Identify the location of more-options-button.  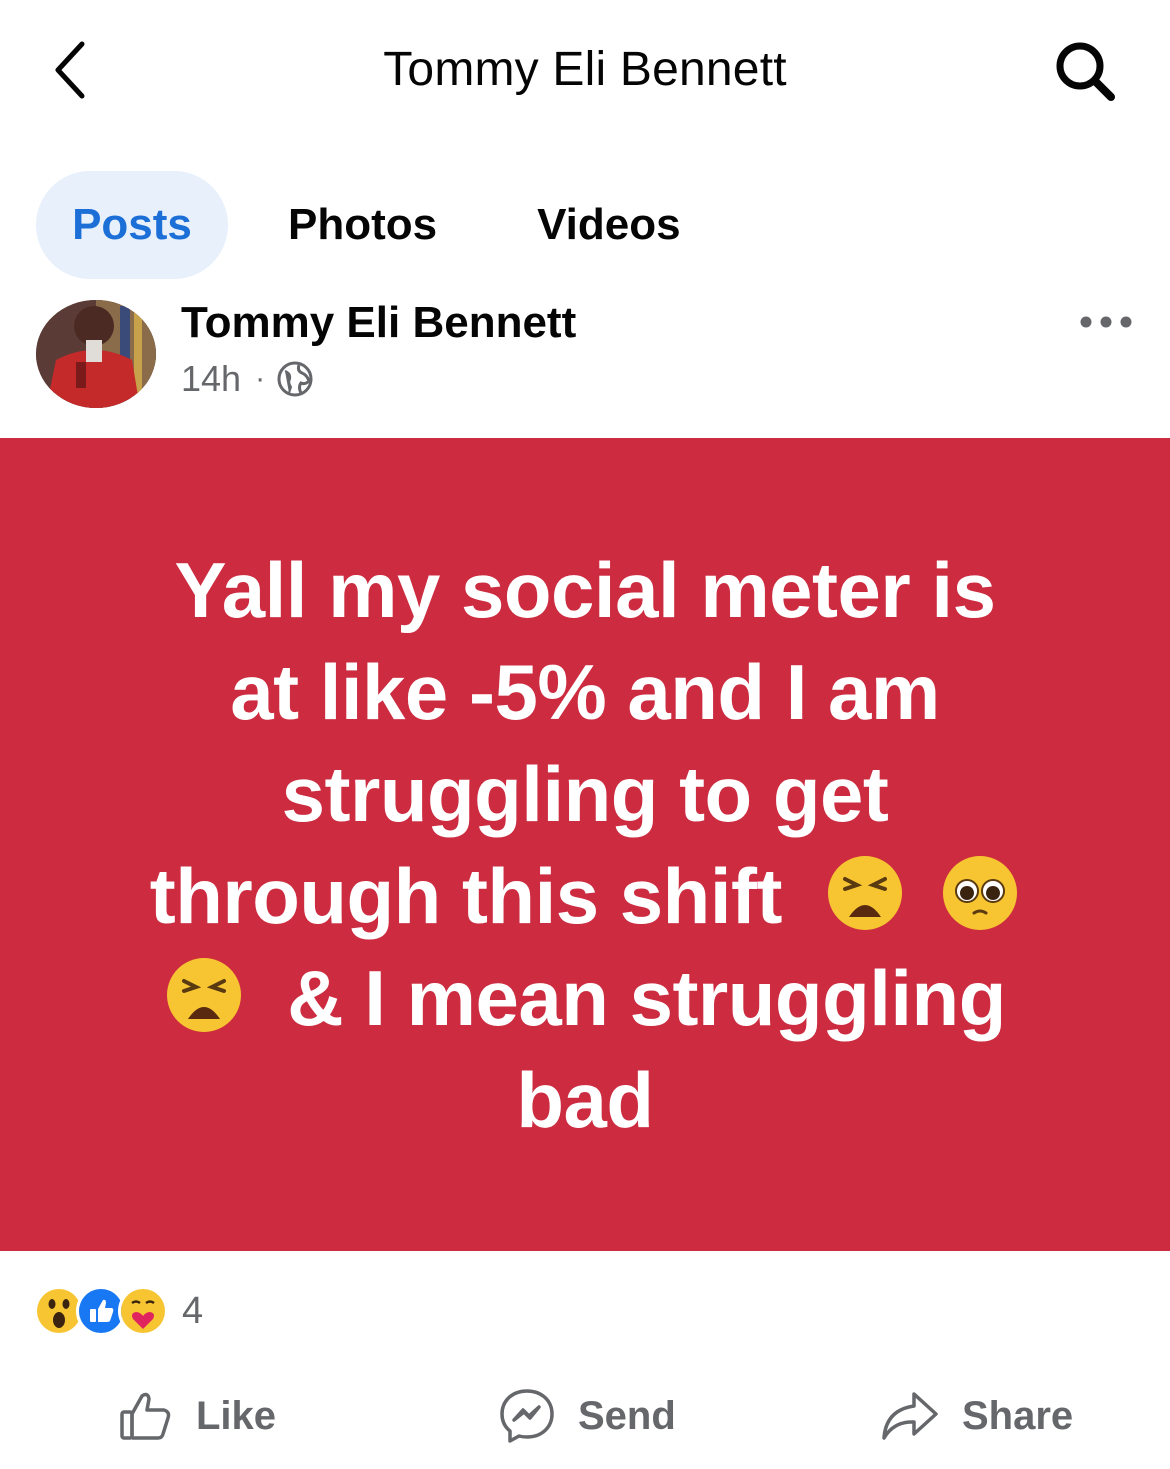
(1106, 322).